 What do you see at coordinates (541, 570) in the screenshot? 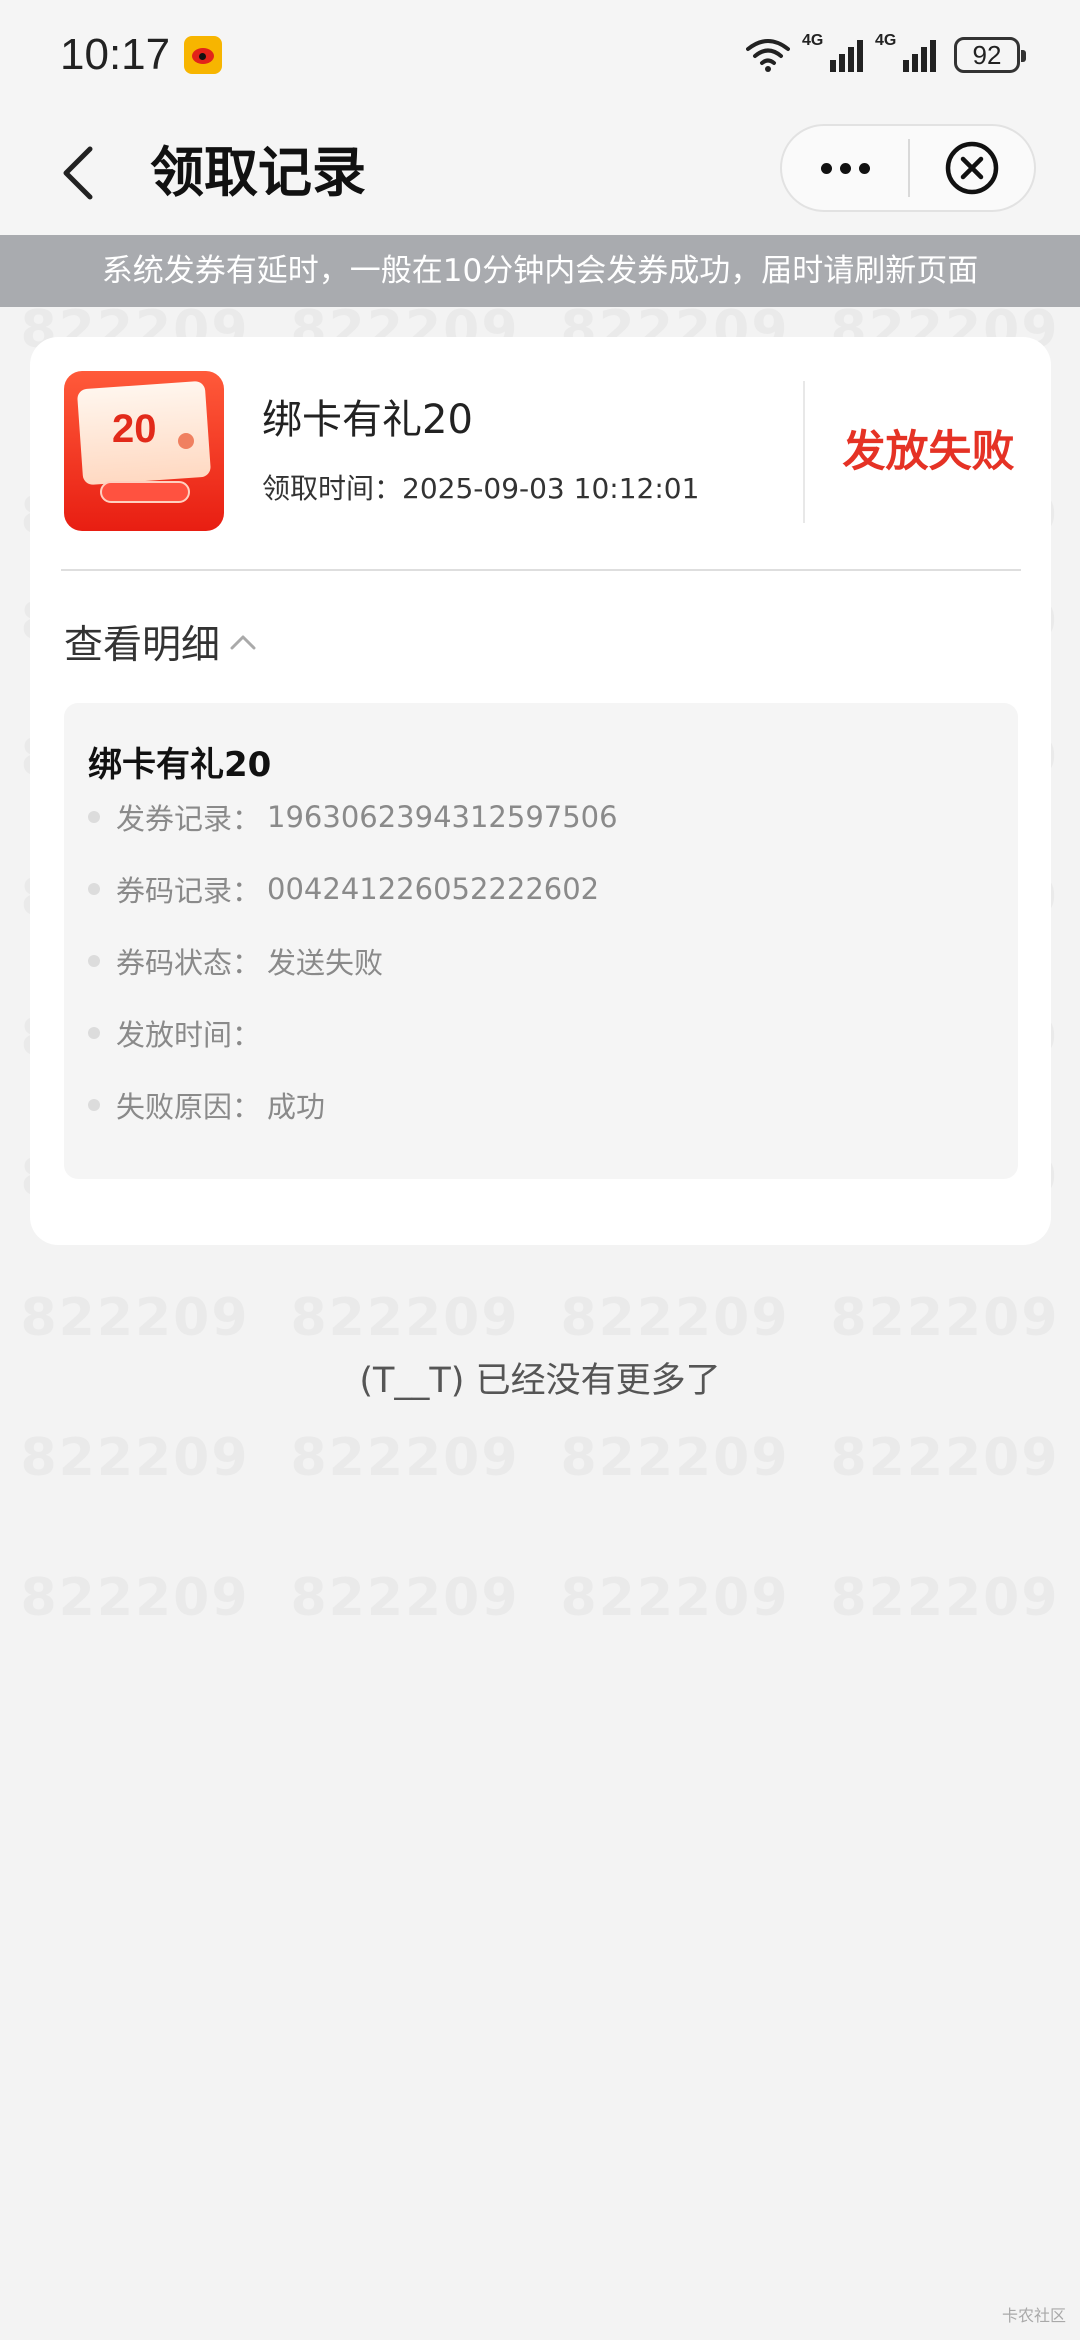
I see `horizontal-divider` at bounding box center [541, 570].